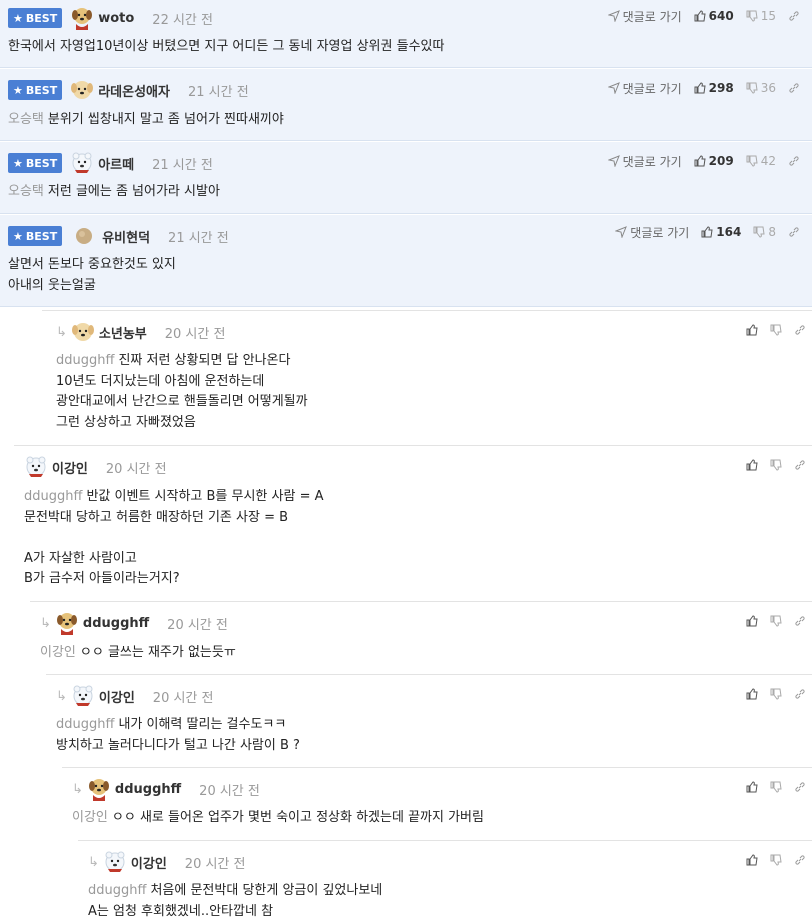 This screenshot has width=812, height=922. Describe the element at coordinates (116, 163) in the screenshot. I see `nickname: 아르떼` at that location.